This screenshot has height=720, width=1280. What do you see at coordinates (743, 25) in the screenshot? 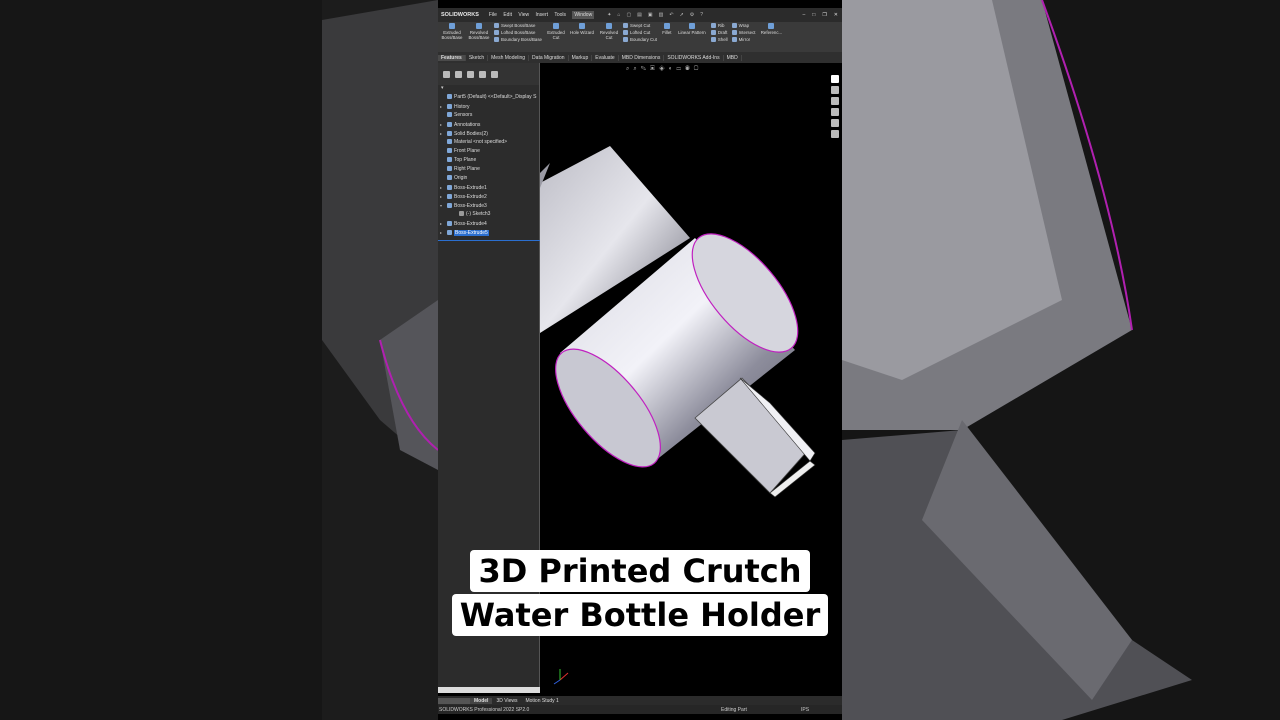
I see `wrap-button: Wrap` at bounding box center [743, 25].